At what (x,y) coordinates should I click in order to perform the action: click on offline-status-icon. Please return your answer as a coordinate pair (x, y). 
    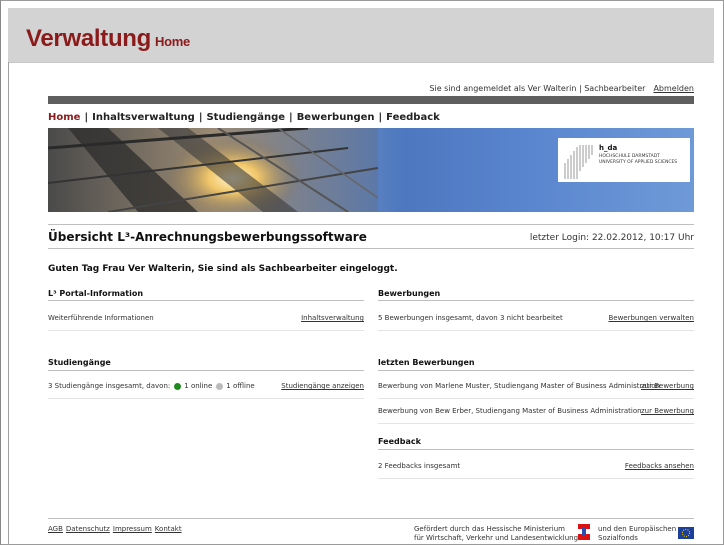
    Looking at the image, I should click on (220, 386).